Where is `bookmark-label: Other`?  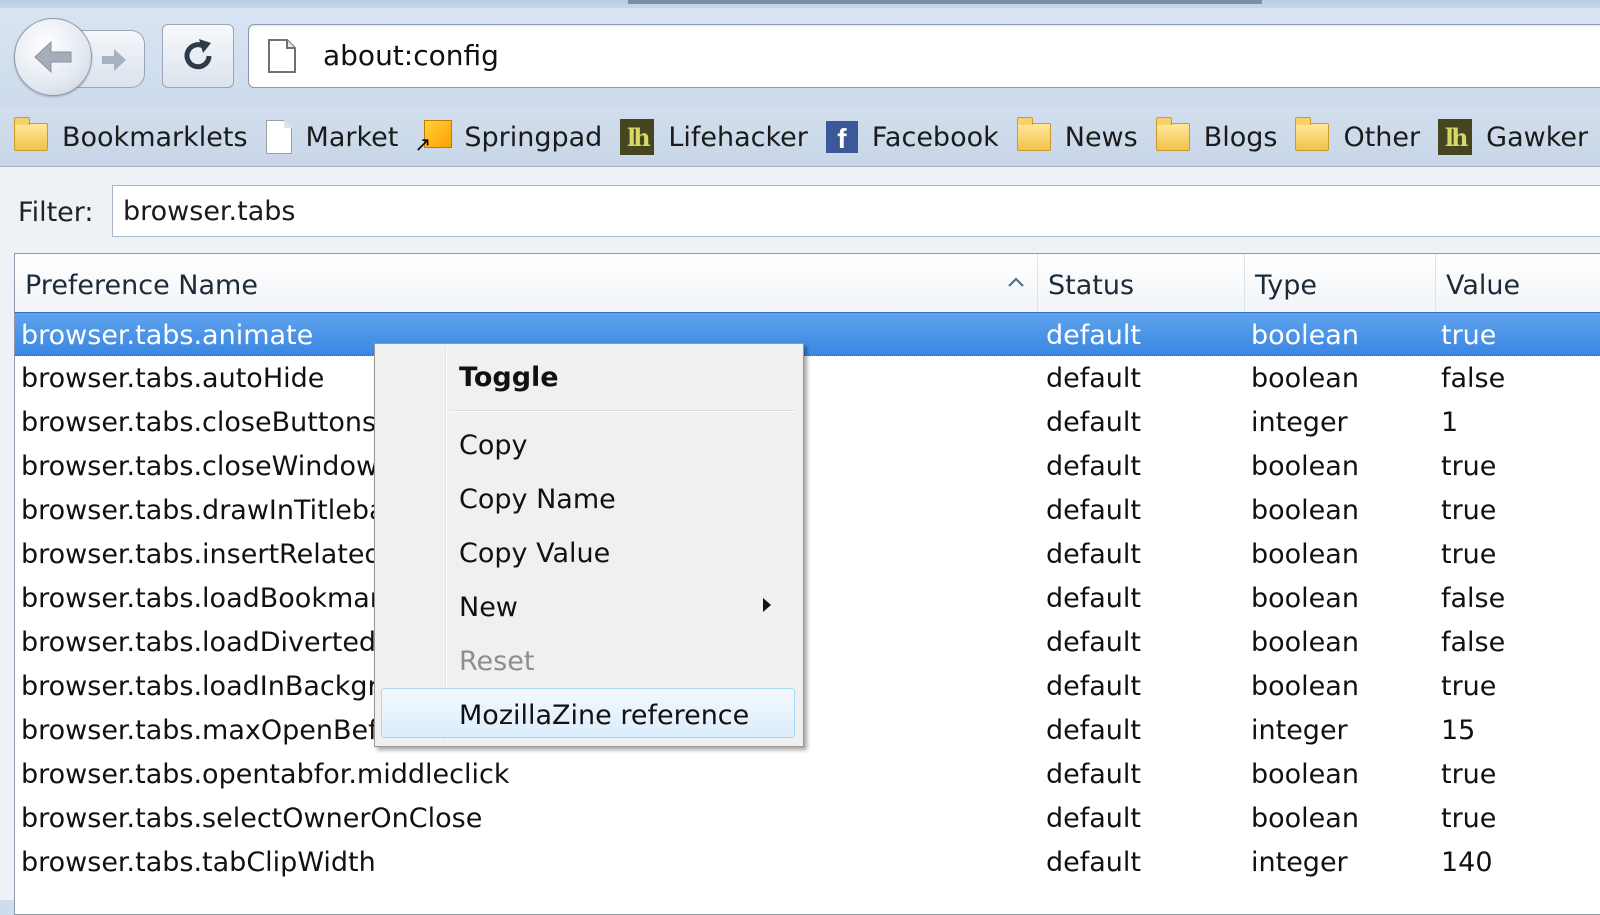
bookmark-label: Other is located at coordinates (1382, 137).